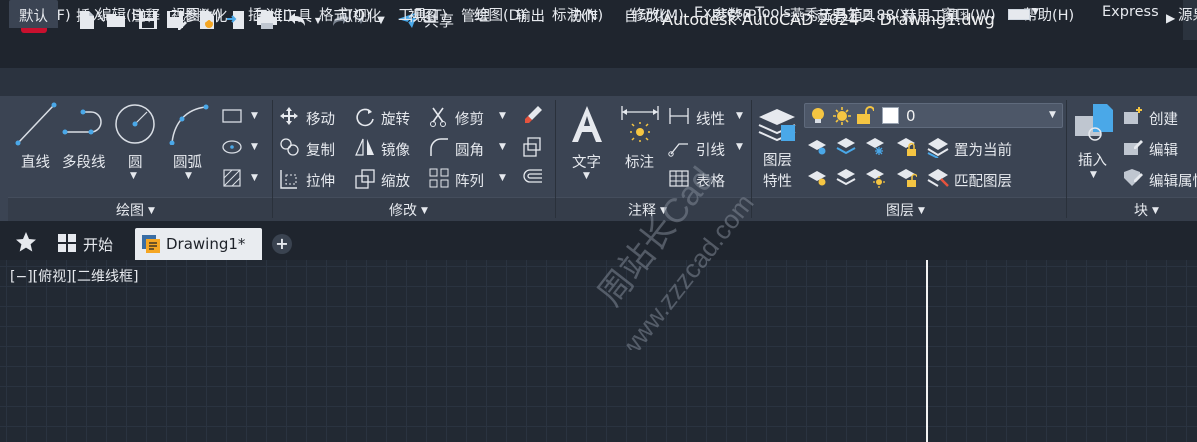 Image resolution: width=1197 pixels, height=442 pixels. Describe the element at coordinates (188, 176) in the screenshot. I see `arc-dropdown-icon: ▼` at that location.